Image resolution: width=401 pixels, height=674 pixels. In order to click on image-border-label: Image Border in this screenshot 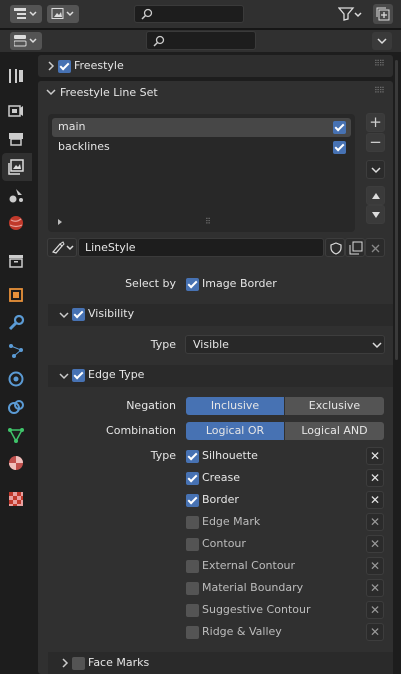, I will do `click(239, 283)`.